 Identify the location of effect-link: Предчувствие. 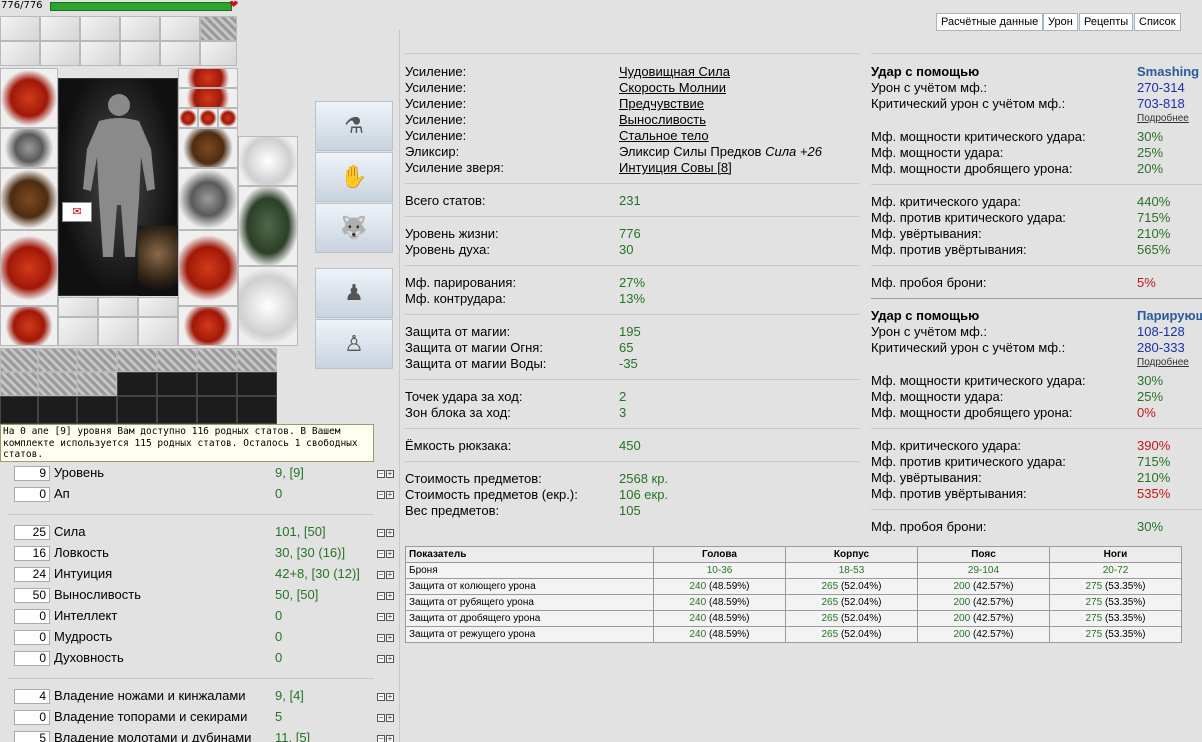
(661, 103).